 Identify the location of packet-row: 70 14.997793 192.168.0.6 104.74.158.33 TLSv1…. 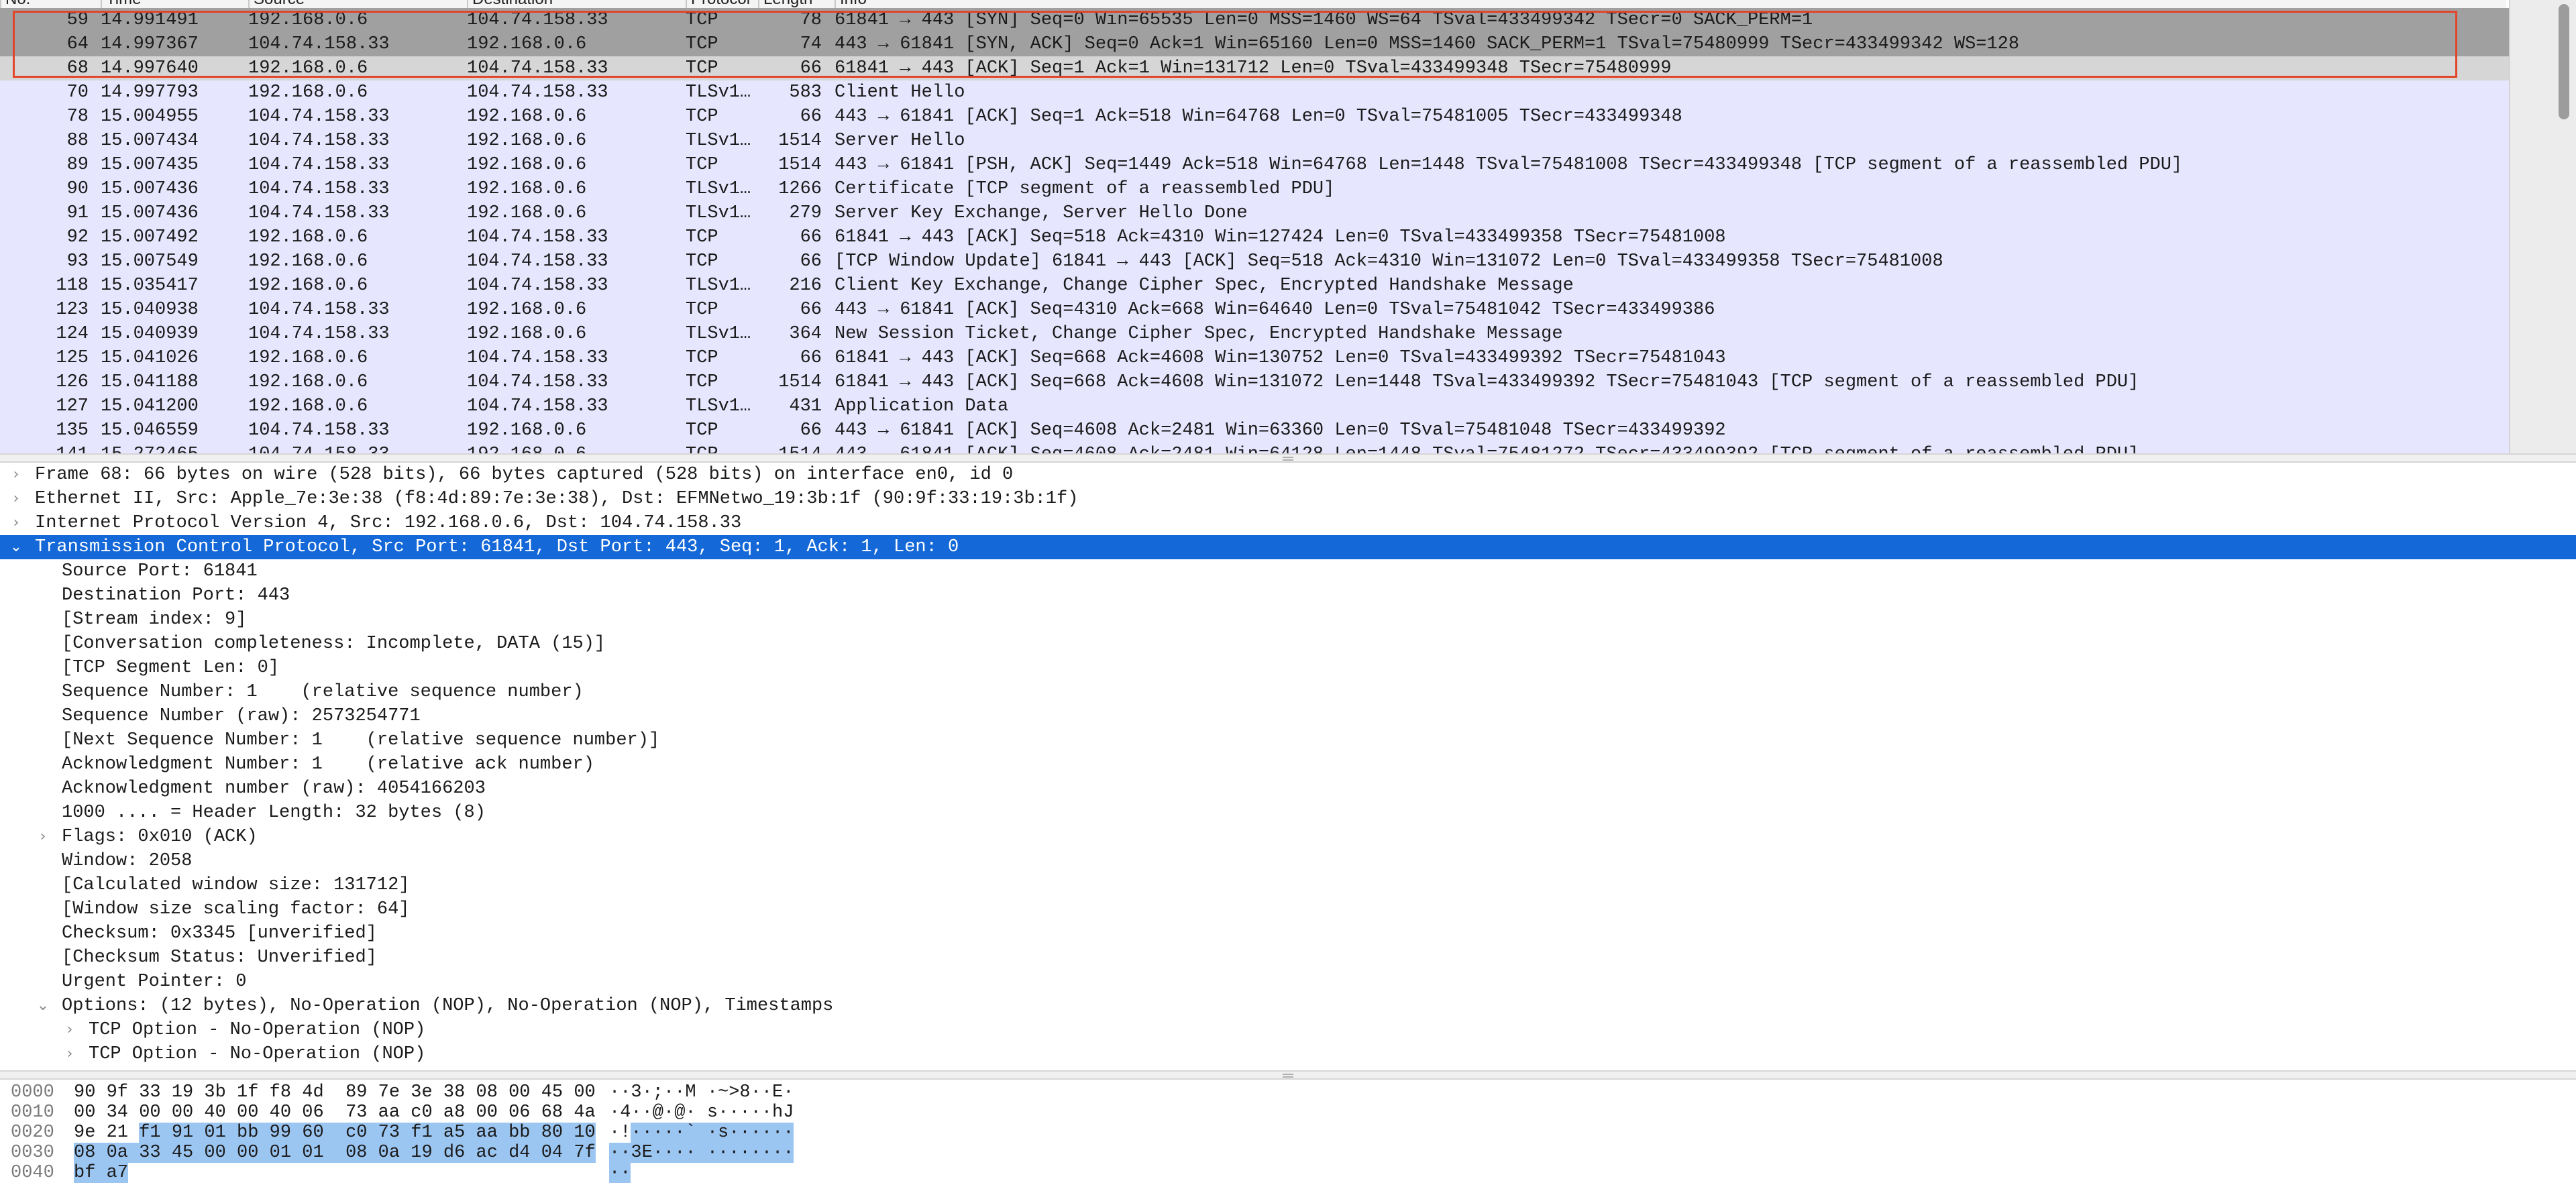
(1254, 92).